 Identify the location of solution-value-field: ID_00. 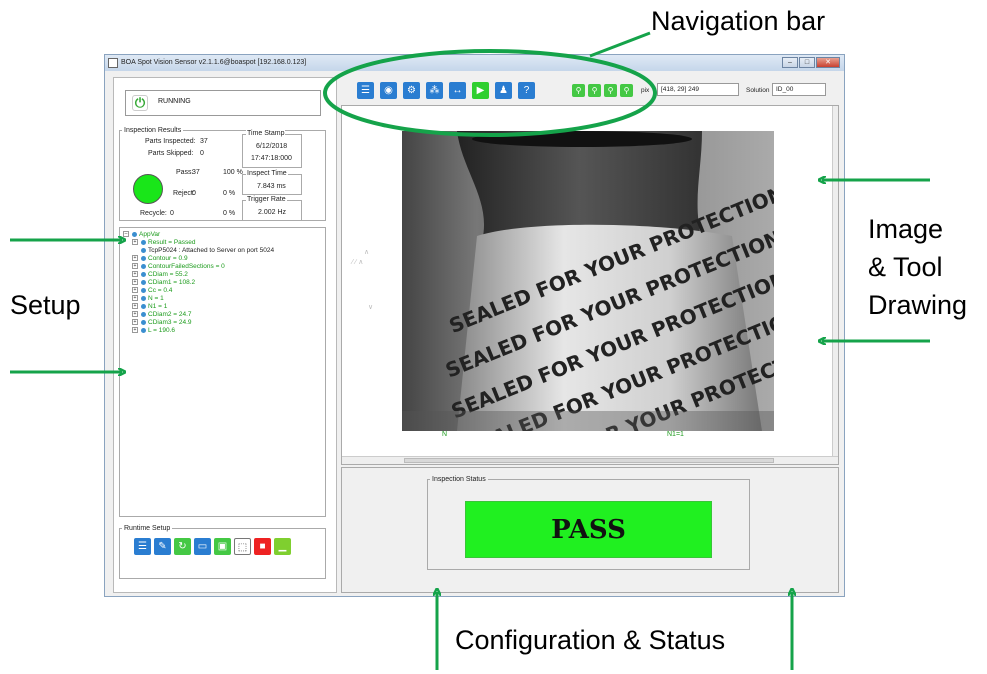
(799, 89).